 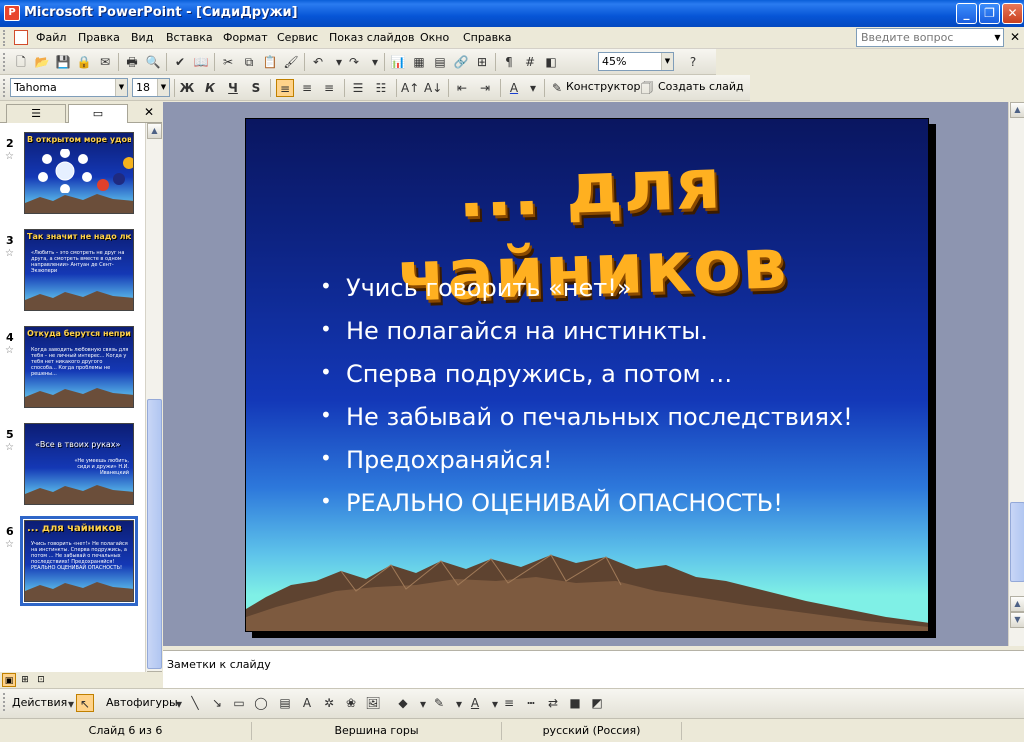 What do you see at coordinates (351, 703) in the screenshot?
I see `clipart-icon: ❀` at bounding box center [351, 703].